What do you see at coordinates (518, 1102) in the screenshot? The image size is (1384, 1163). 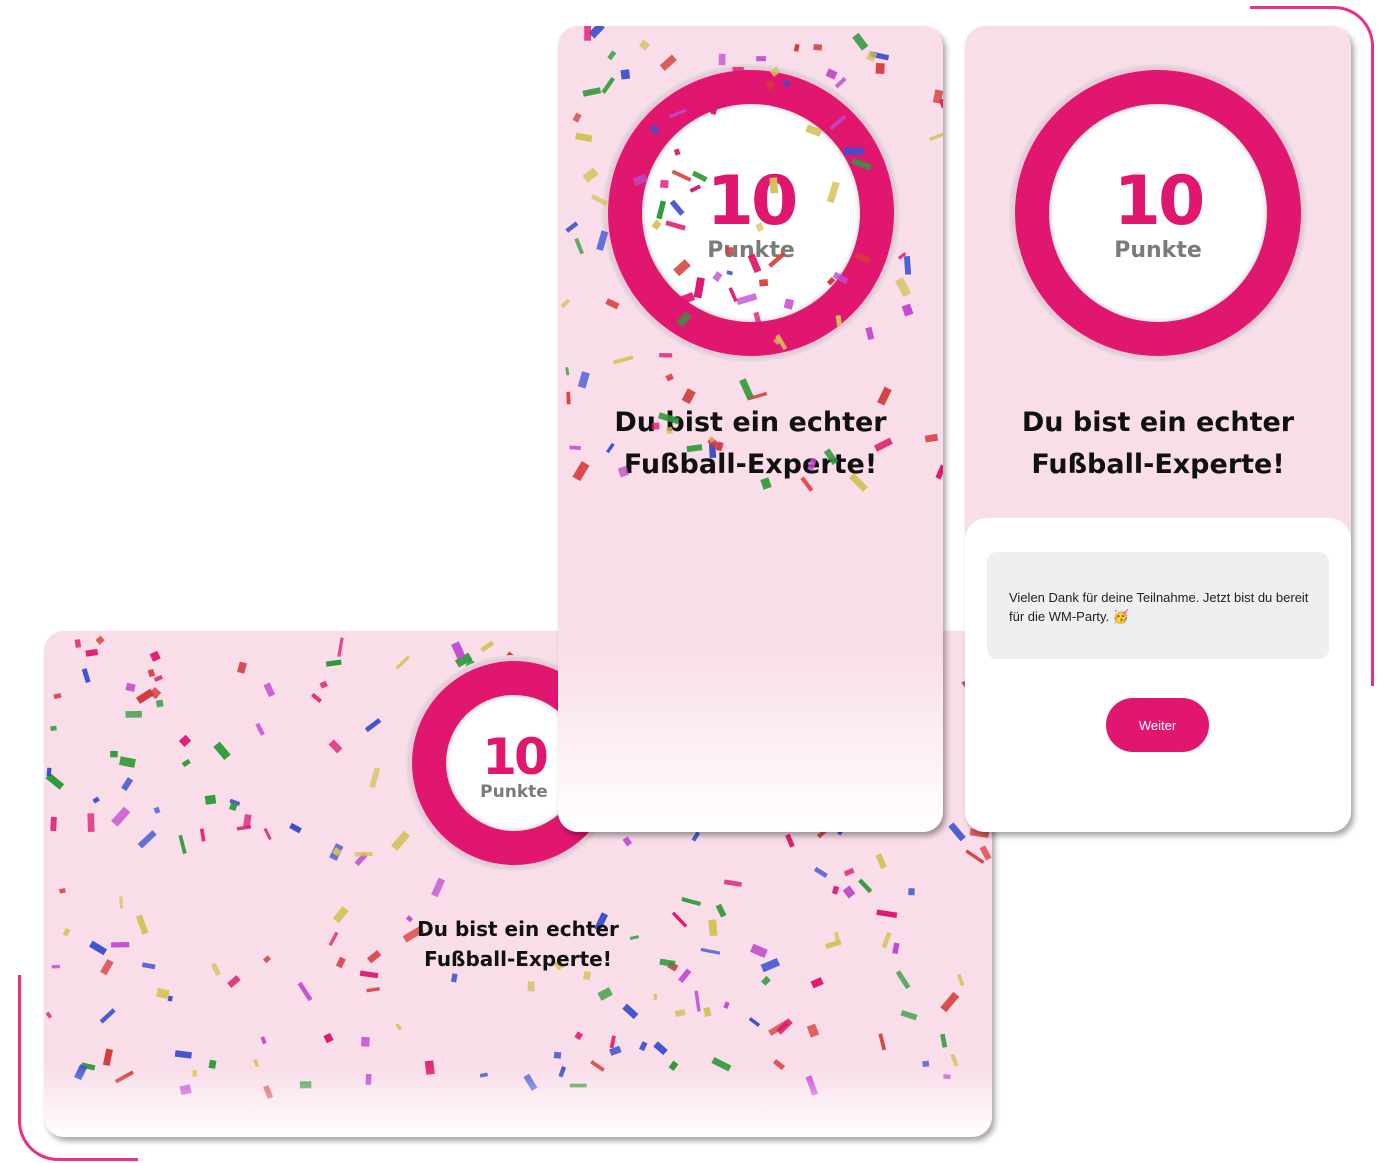 I see `bottom-fade` at bounding box center [518, 1102].